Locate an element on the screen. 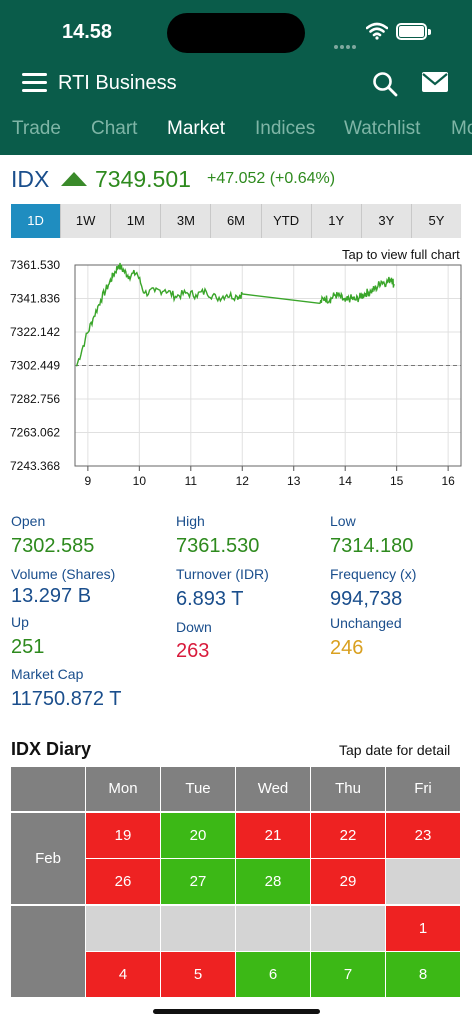 The height and width of the screenshot is (1024, 472). hamburger-menu-icon is located at coordinates (34, 83).